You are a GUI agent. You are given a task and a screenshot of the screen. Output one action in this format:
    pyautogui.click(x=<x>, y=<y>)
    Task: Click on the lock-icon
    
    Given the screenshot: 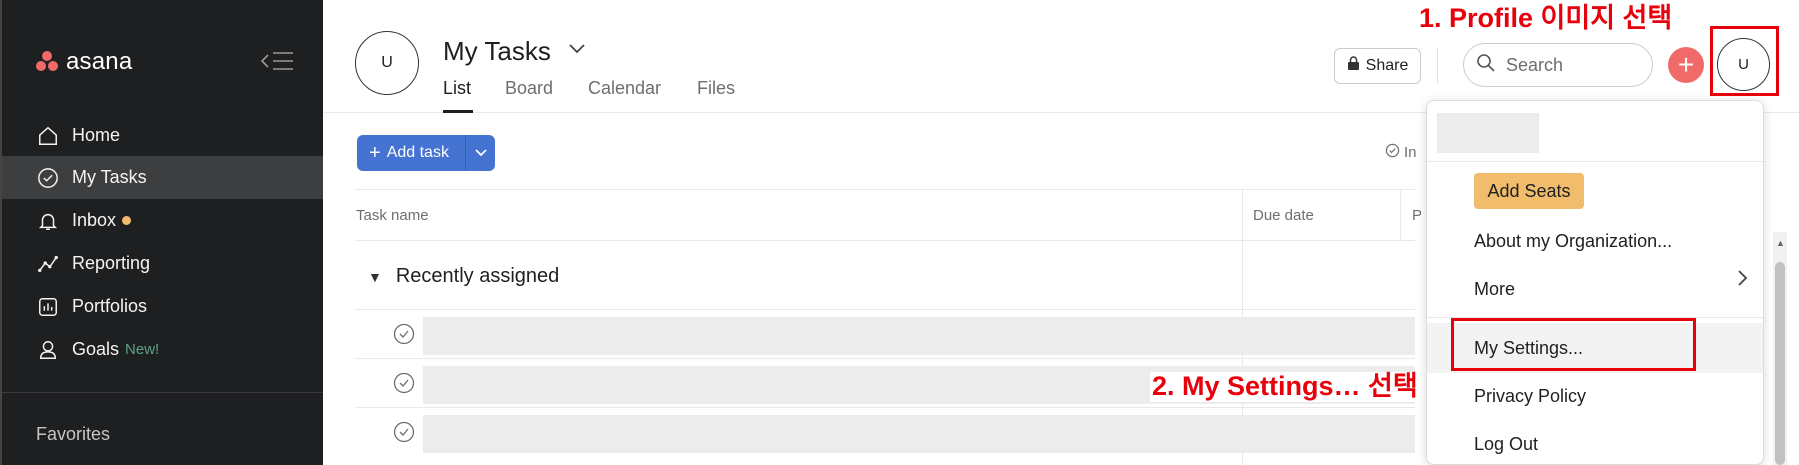 What is the action you would take?
    pyautogui.click(x=1353, y=66)
    